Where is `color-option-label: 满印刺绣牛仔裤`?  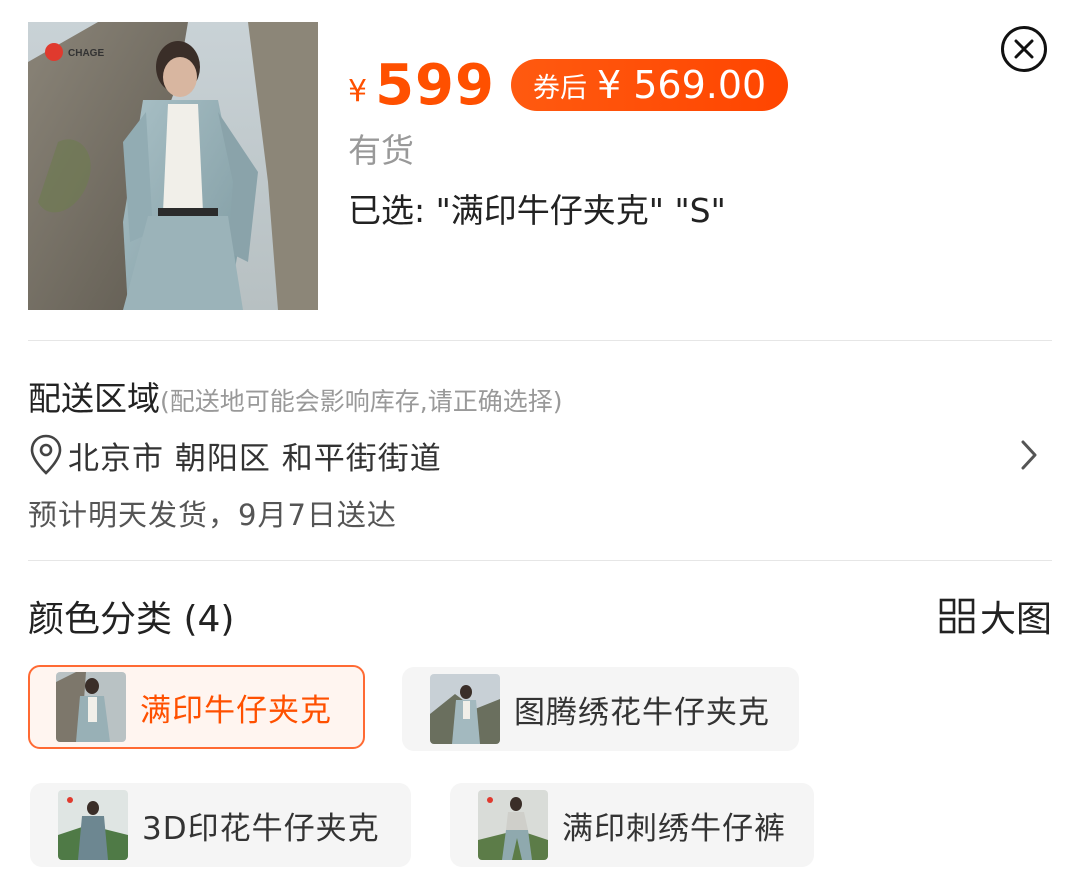 color-option-label: 满印刺绣牛仔裤 is located at coordinates (674, 828).